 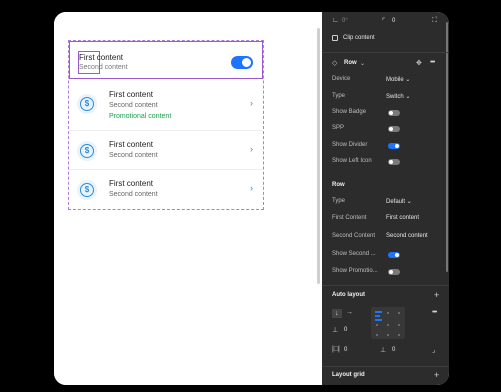 What do you see at coordinates (336, 349) in the screenshot?
I see `horizontal-padding-icon: |□|` at bounding box center [336, 349].